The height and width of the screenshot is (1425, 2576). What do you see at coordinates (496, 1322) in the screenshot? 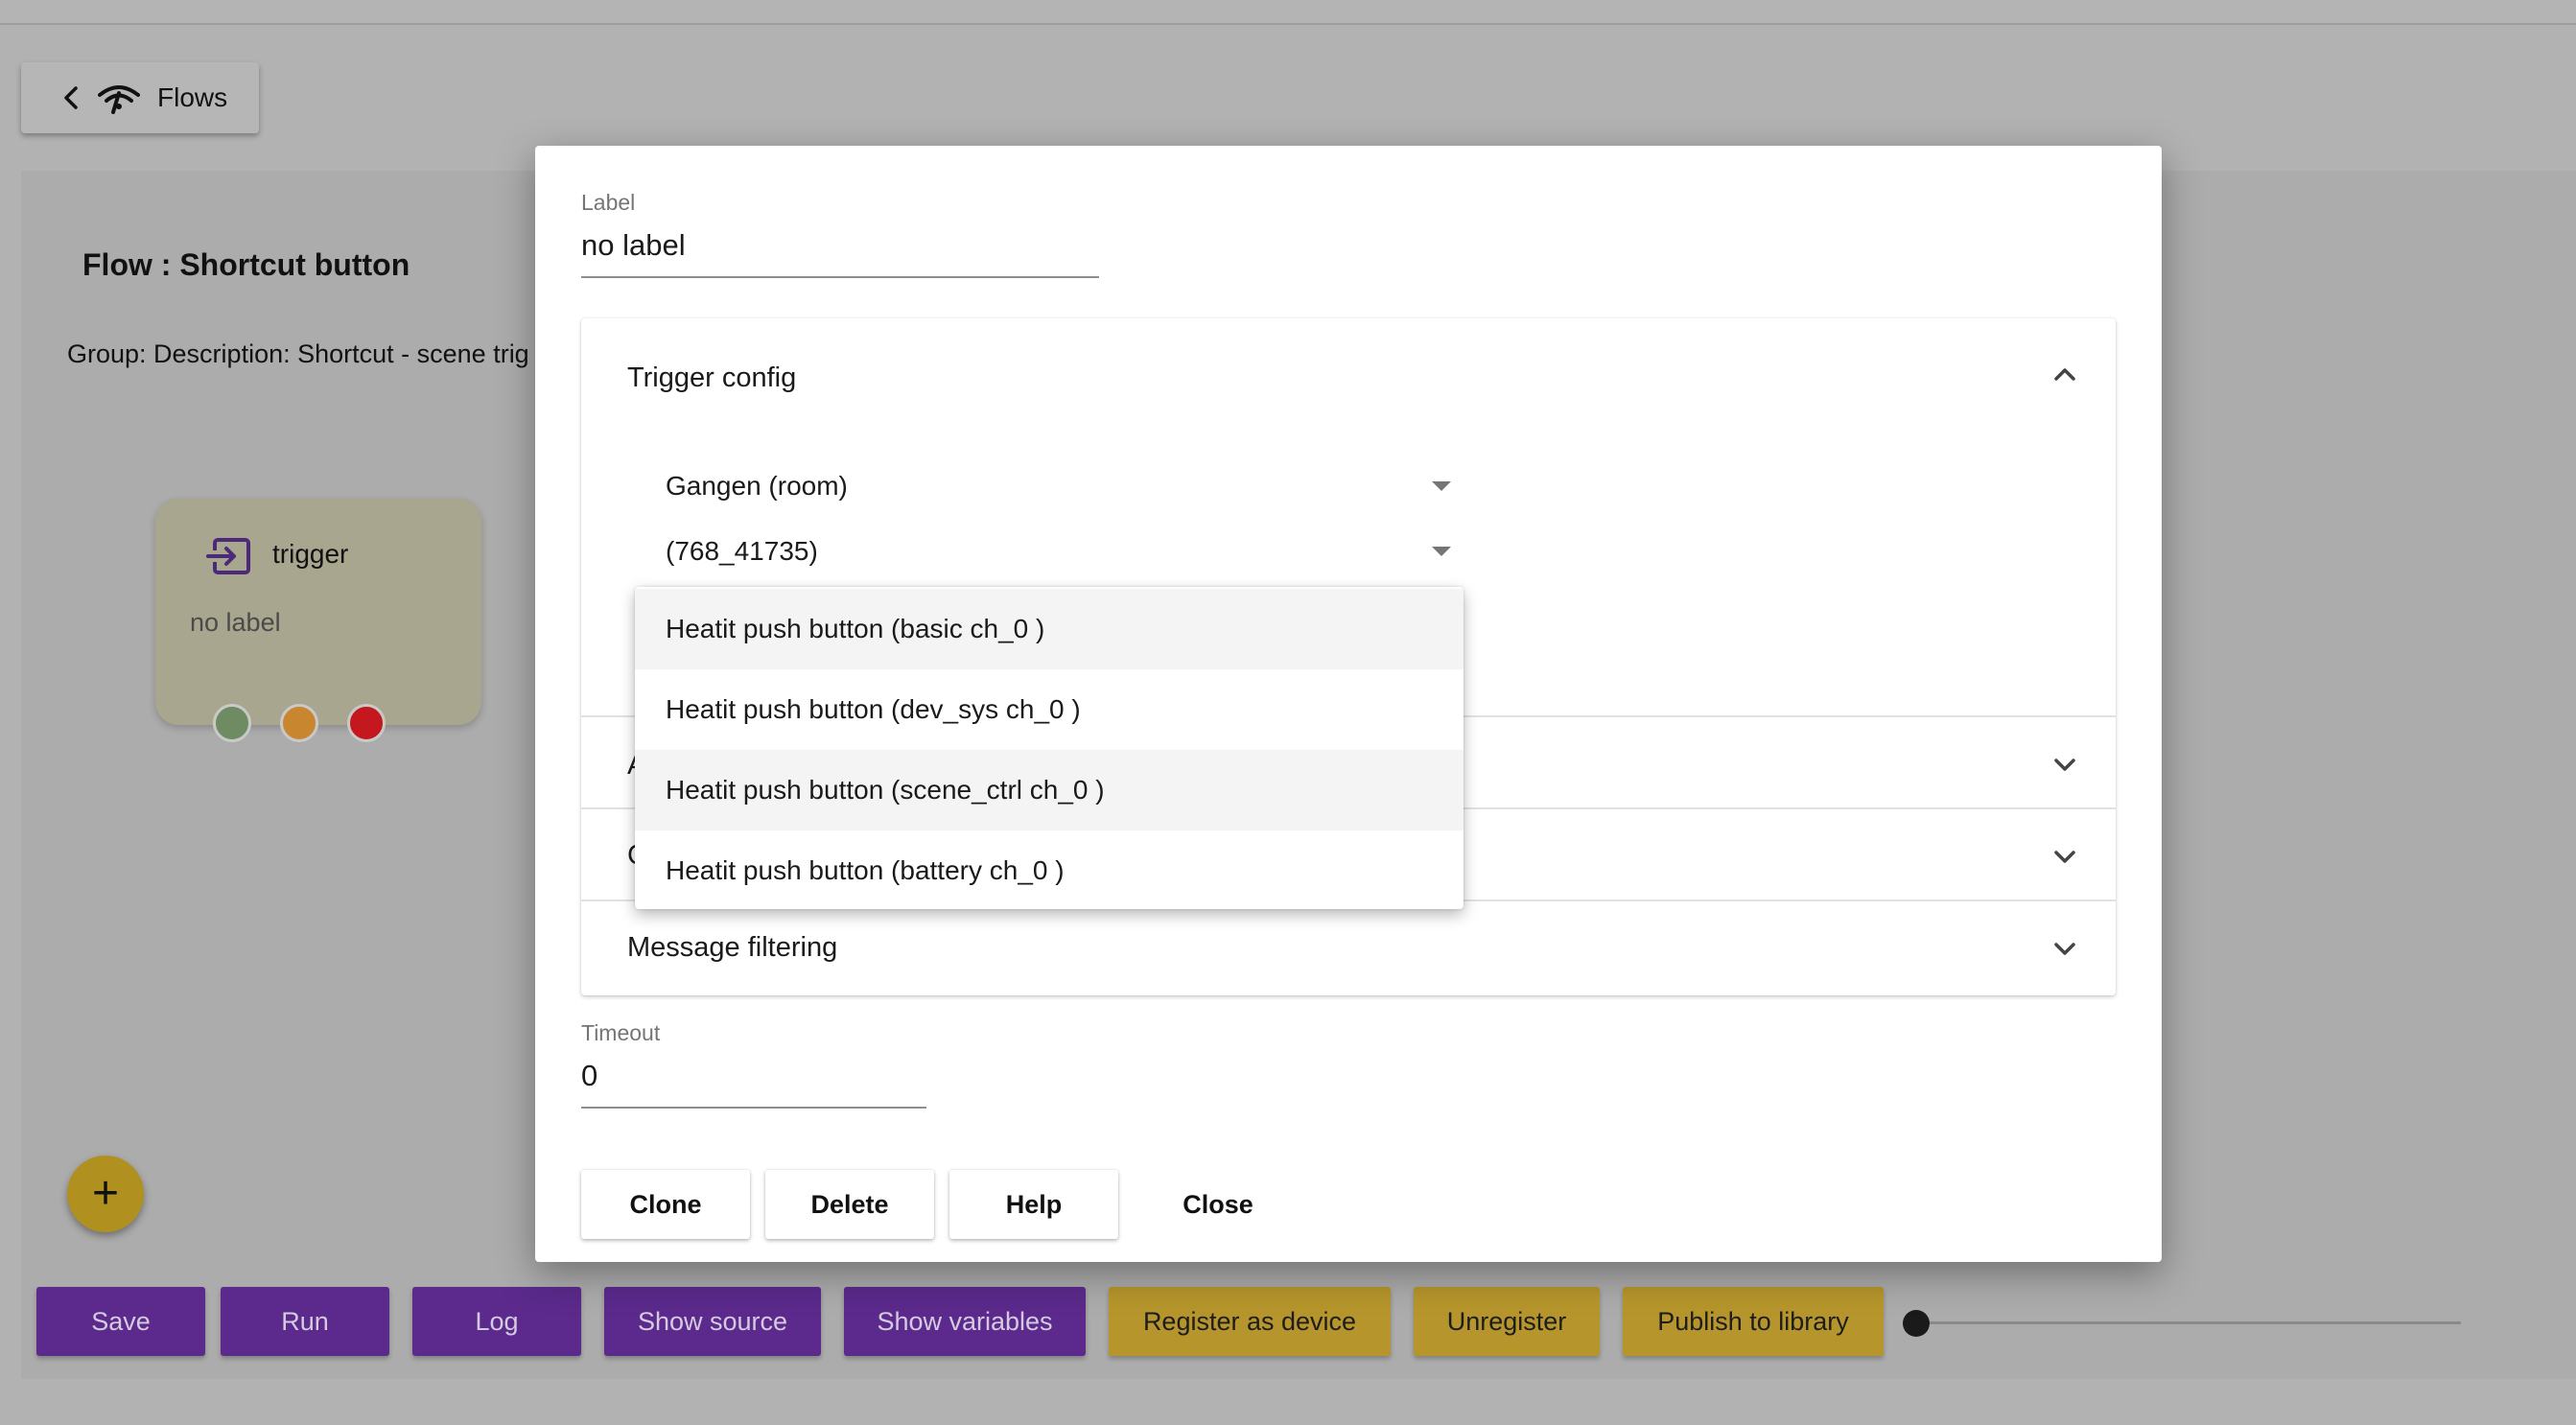
I see `log-button: Log` at bounding box center [496, 1322].